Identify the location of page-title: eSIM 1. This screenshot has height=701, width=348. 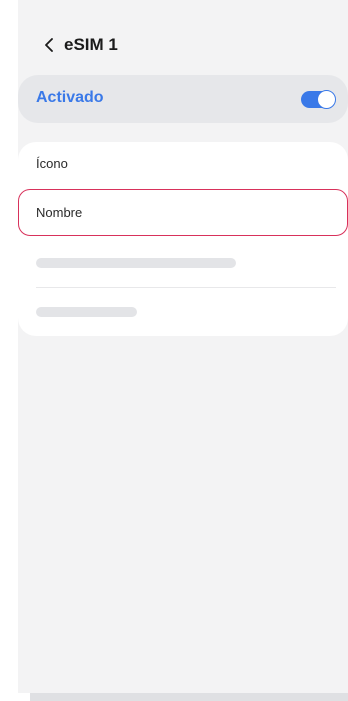
(91, 44).